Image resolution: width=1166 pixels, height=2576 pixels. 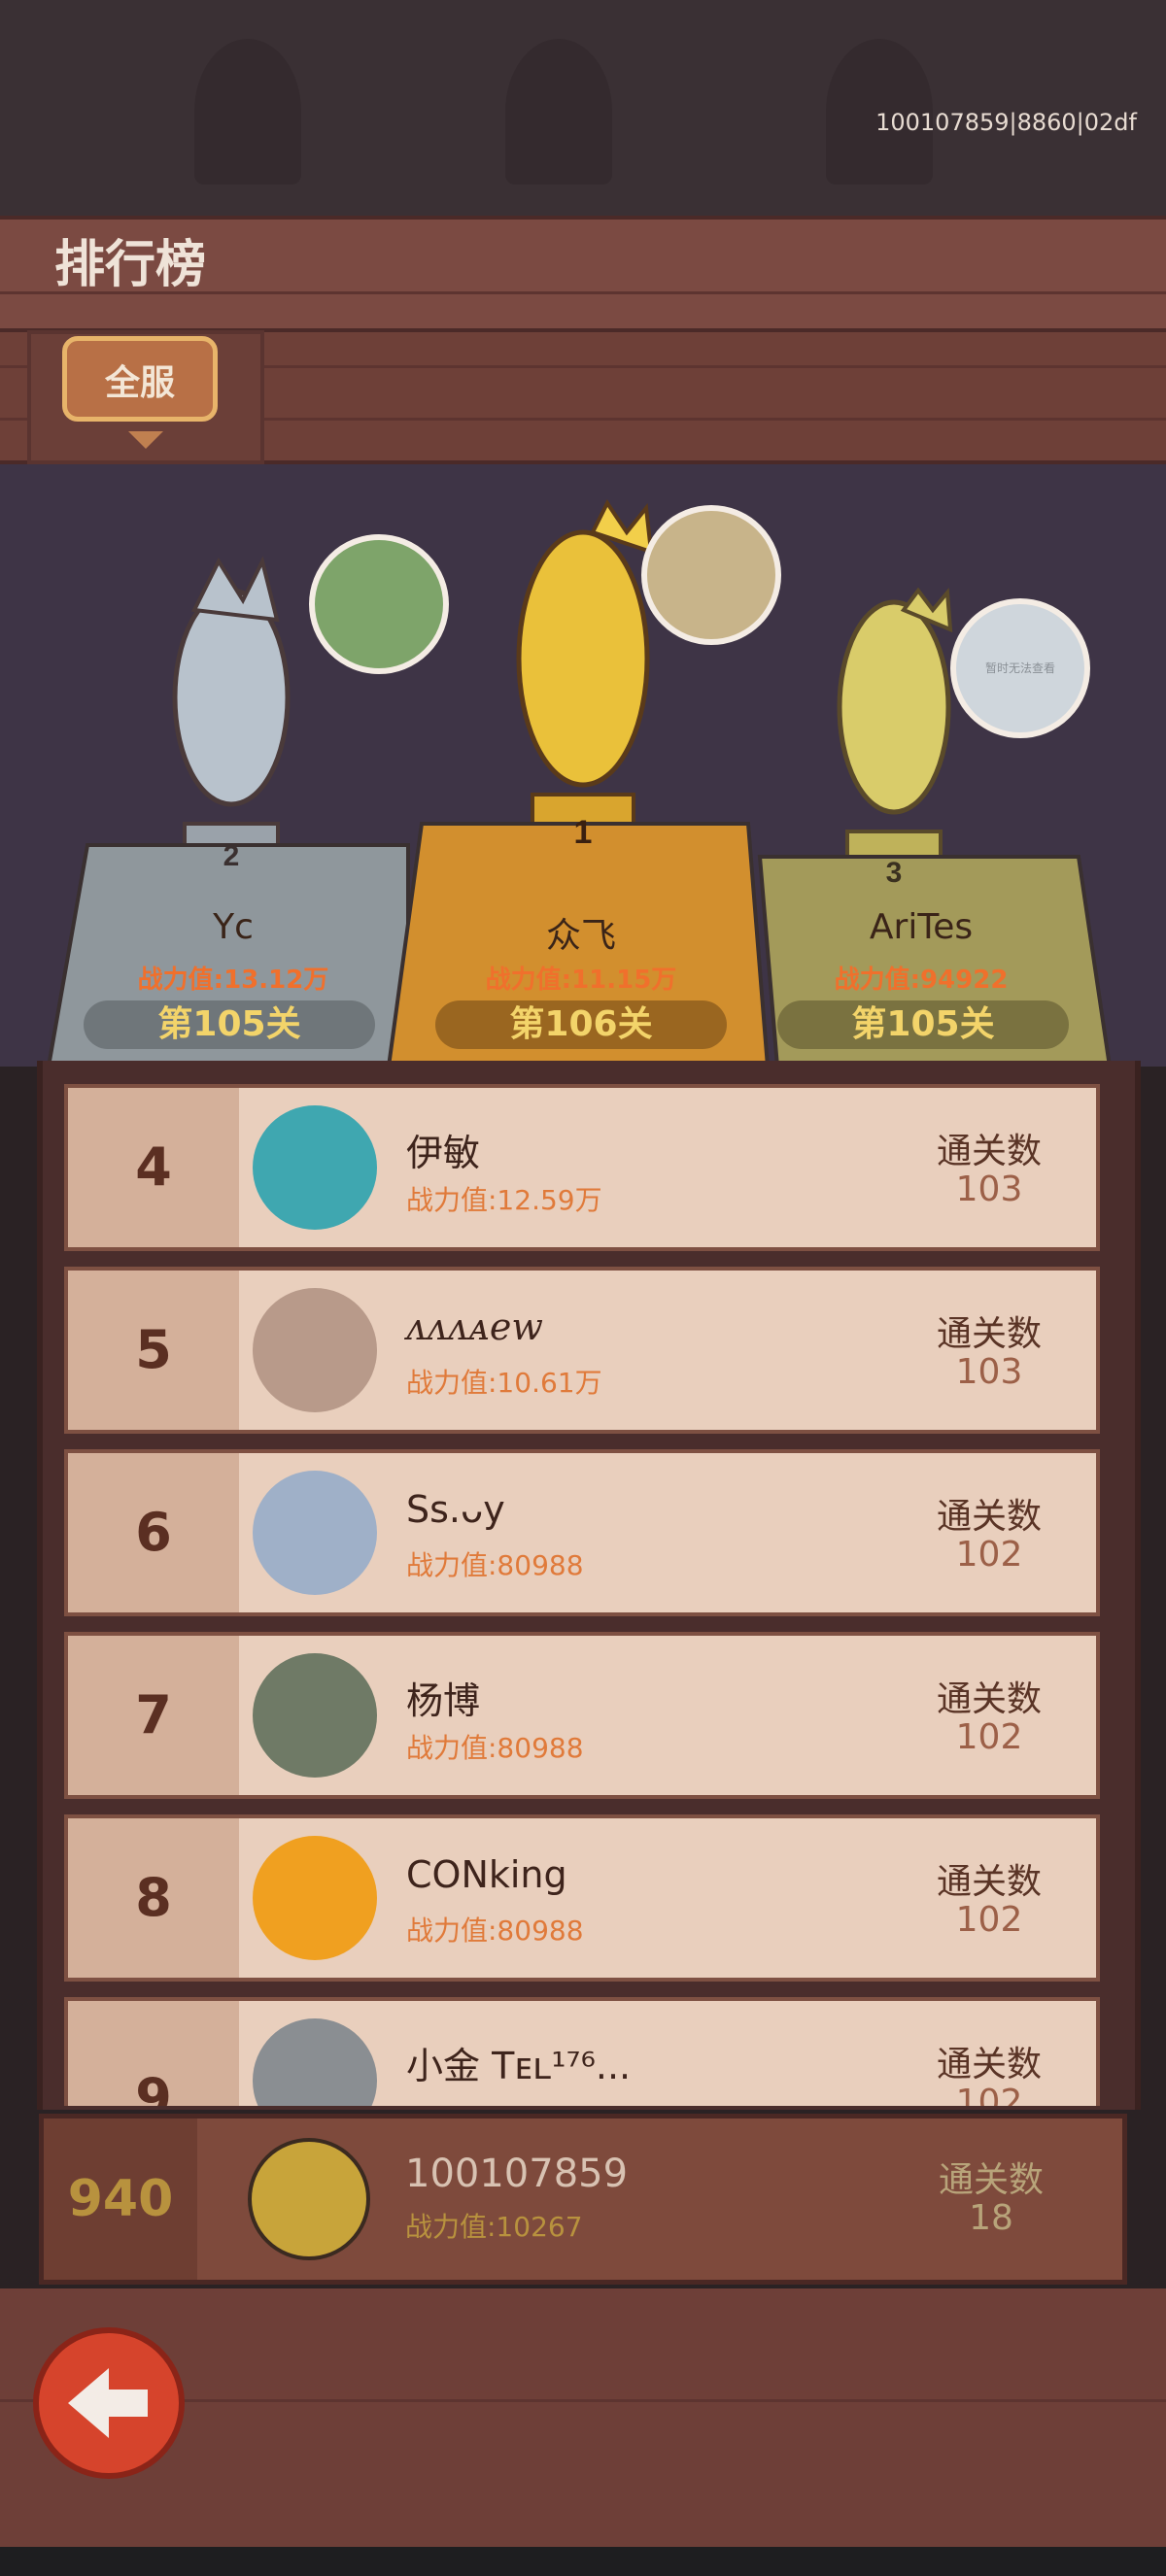 I want to click on rank-number: 7, so click(x=153, y=1715).